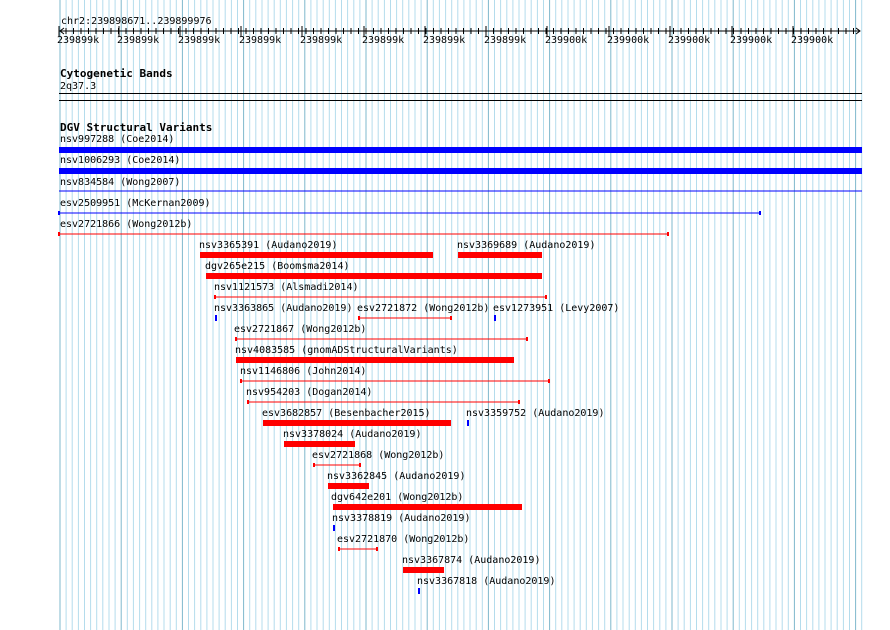  I want to click on feature-label: nsv1006293 (Coe2014), so click(120, 160).